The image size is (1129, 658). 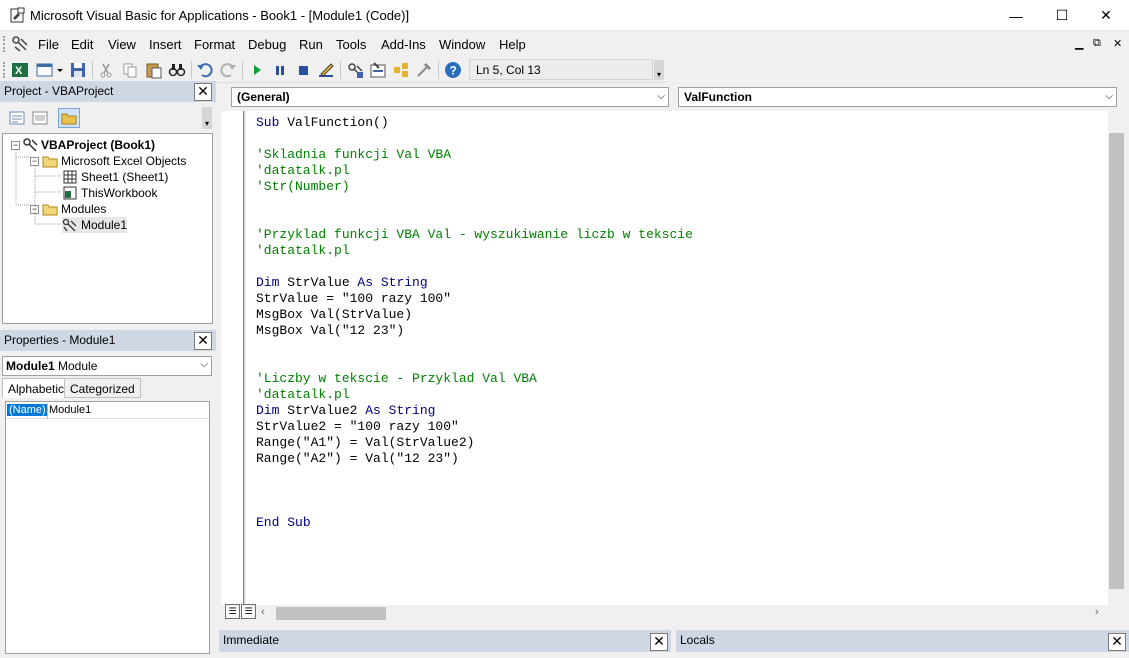 I want to click on menu-file: File, so click(x=48, y=44).